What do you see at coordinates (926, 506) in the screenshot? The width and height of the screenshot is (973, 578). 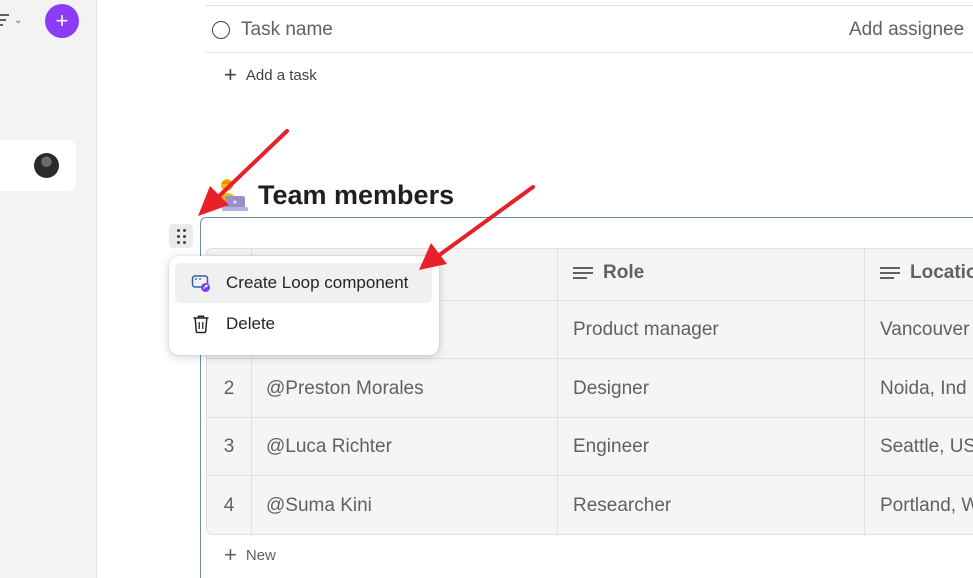 I see `table-cell-location: Portland, W` at bounding box center [926, 506].